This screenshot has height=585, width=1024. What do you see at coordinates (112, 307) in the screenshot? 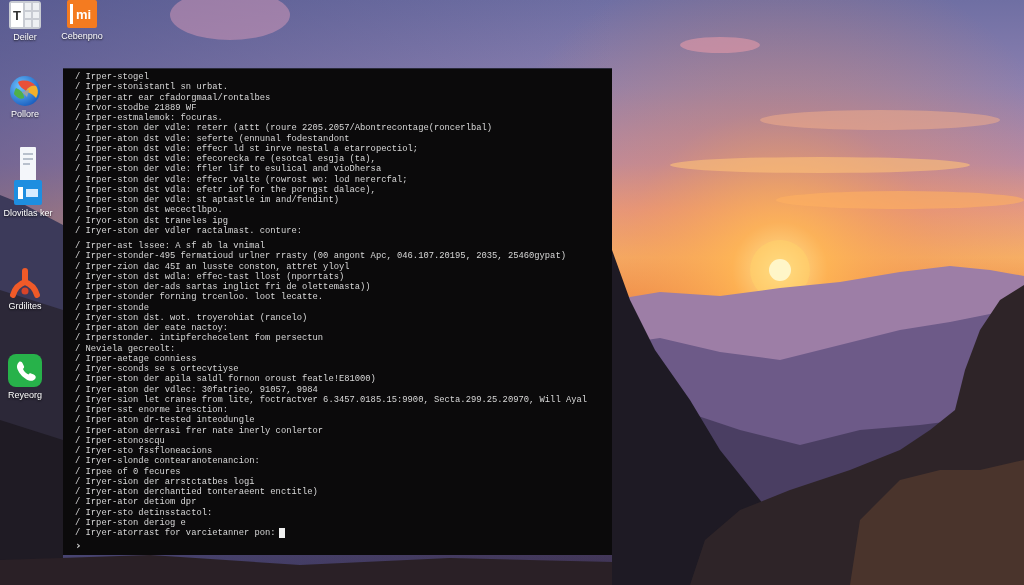
I see `terminal-line: / Irper-stonde` at bounding box center [112, 307].